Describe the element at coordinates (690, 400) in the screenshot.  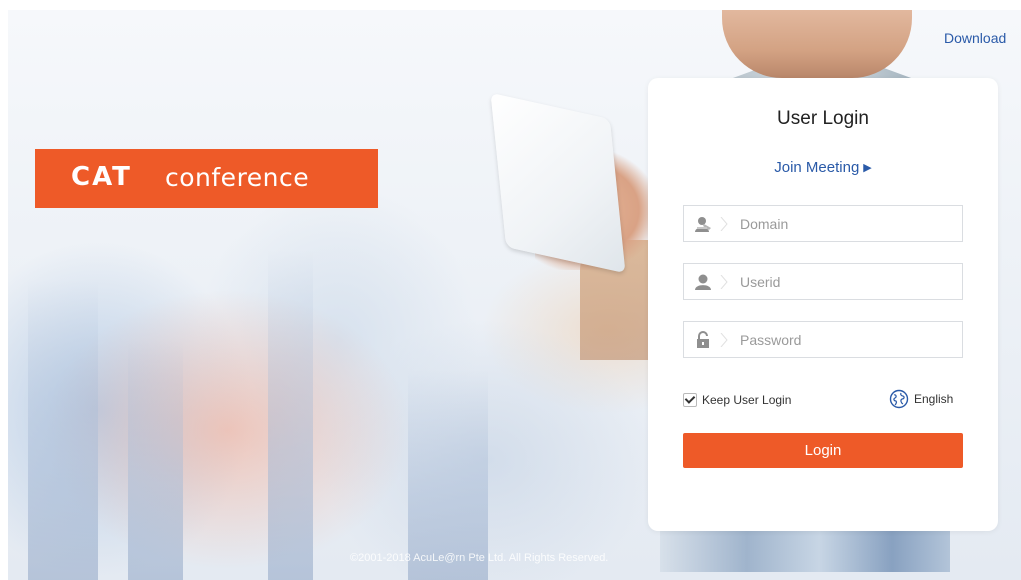
I see `checkbox-checked-icon` at that location.